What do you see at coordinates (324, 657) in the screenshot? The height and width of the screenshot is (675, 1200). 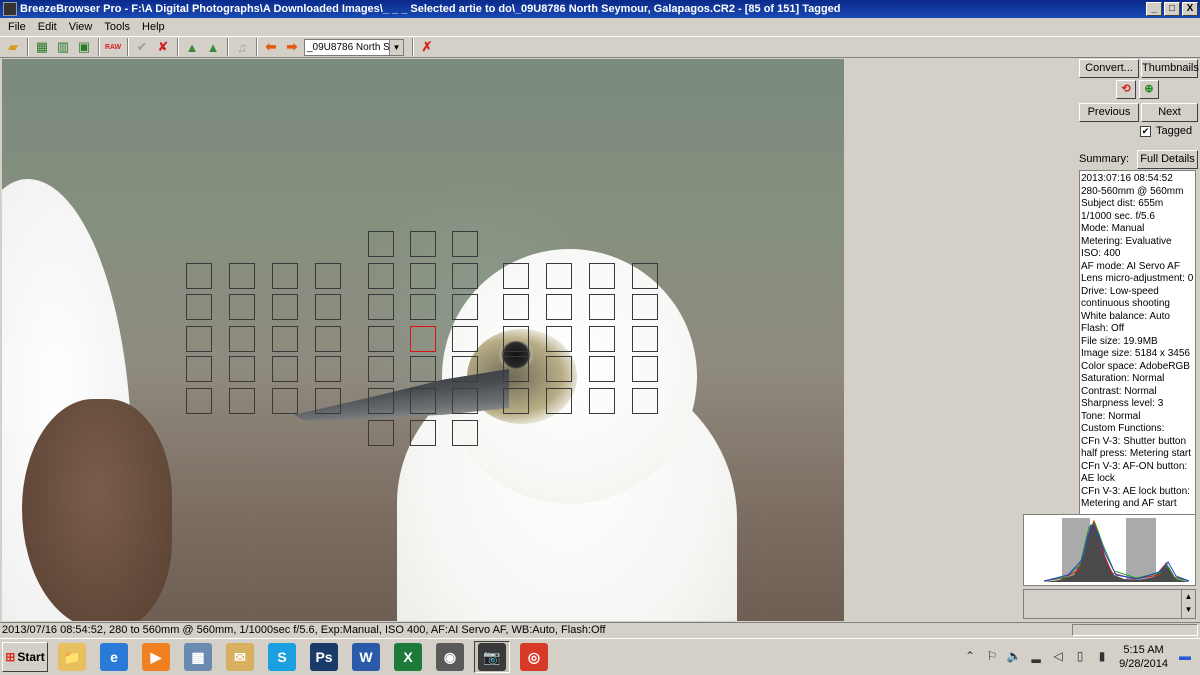 I see `photoshop-icon: Ps` at bounding box center [324, 657].